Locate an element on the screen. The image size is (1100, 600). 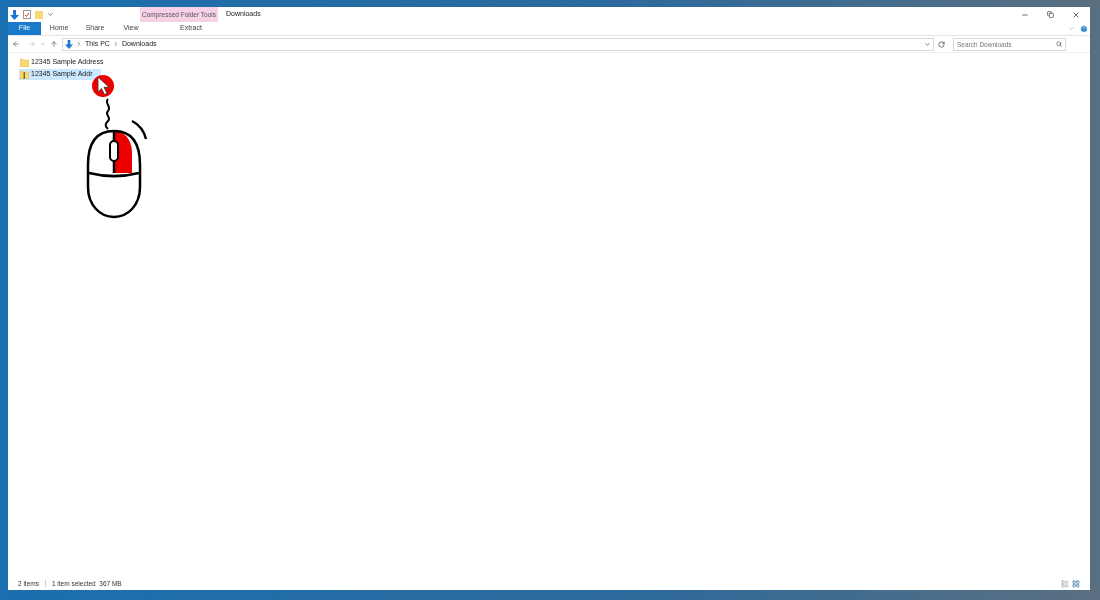
folder-icon is located at coordinates (24, 62).